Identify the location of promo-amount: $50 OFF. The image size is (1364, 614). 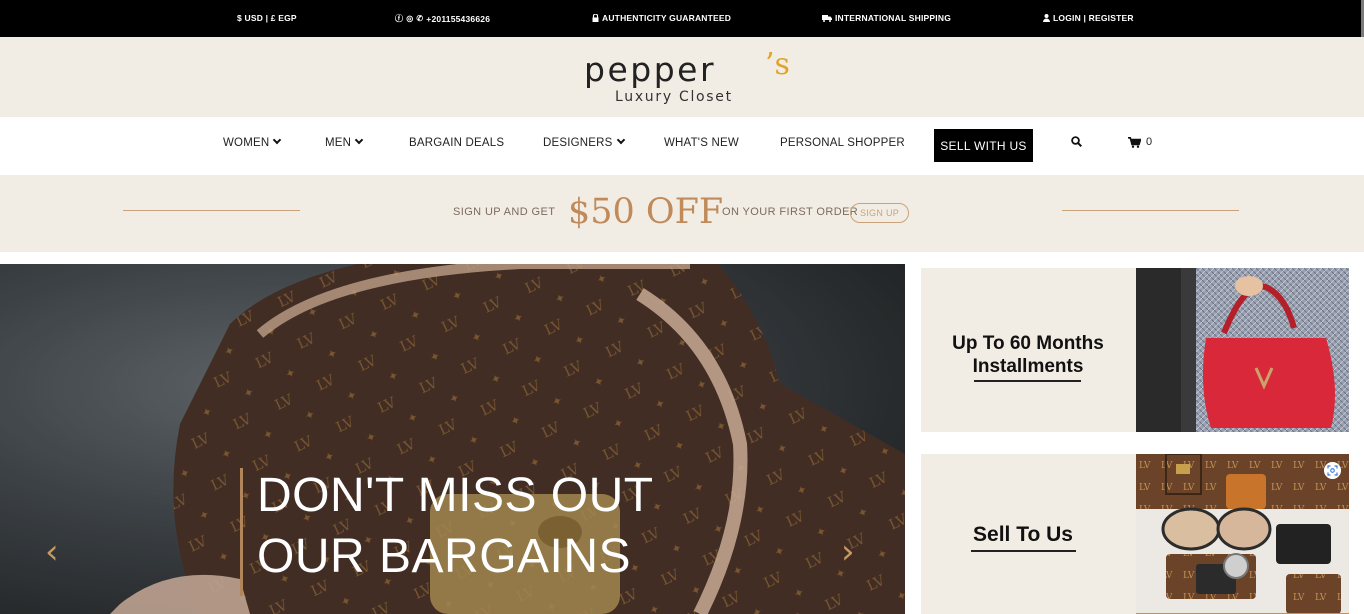
(646, 212).